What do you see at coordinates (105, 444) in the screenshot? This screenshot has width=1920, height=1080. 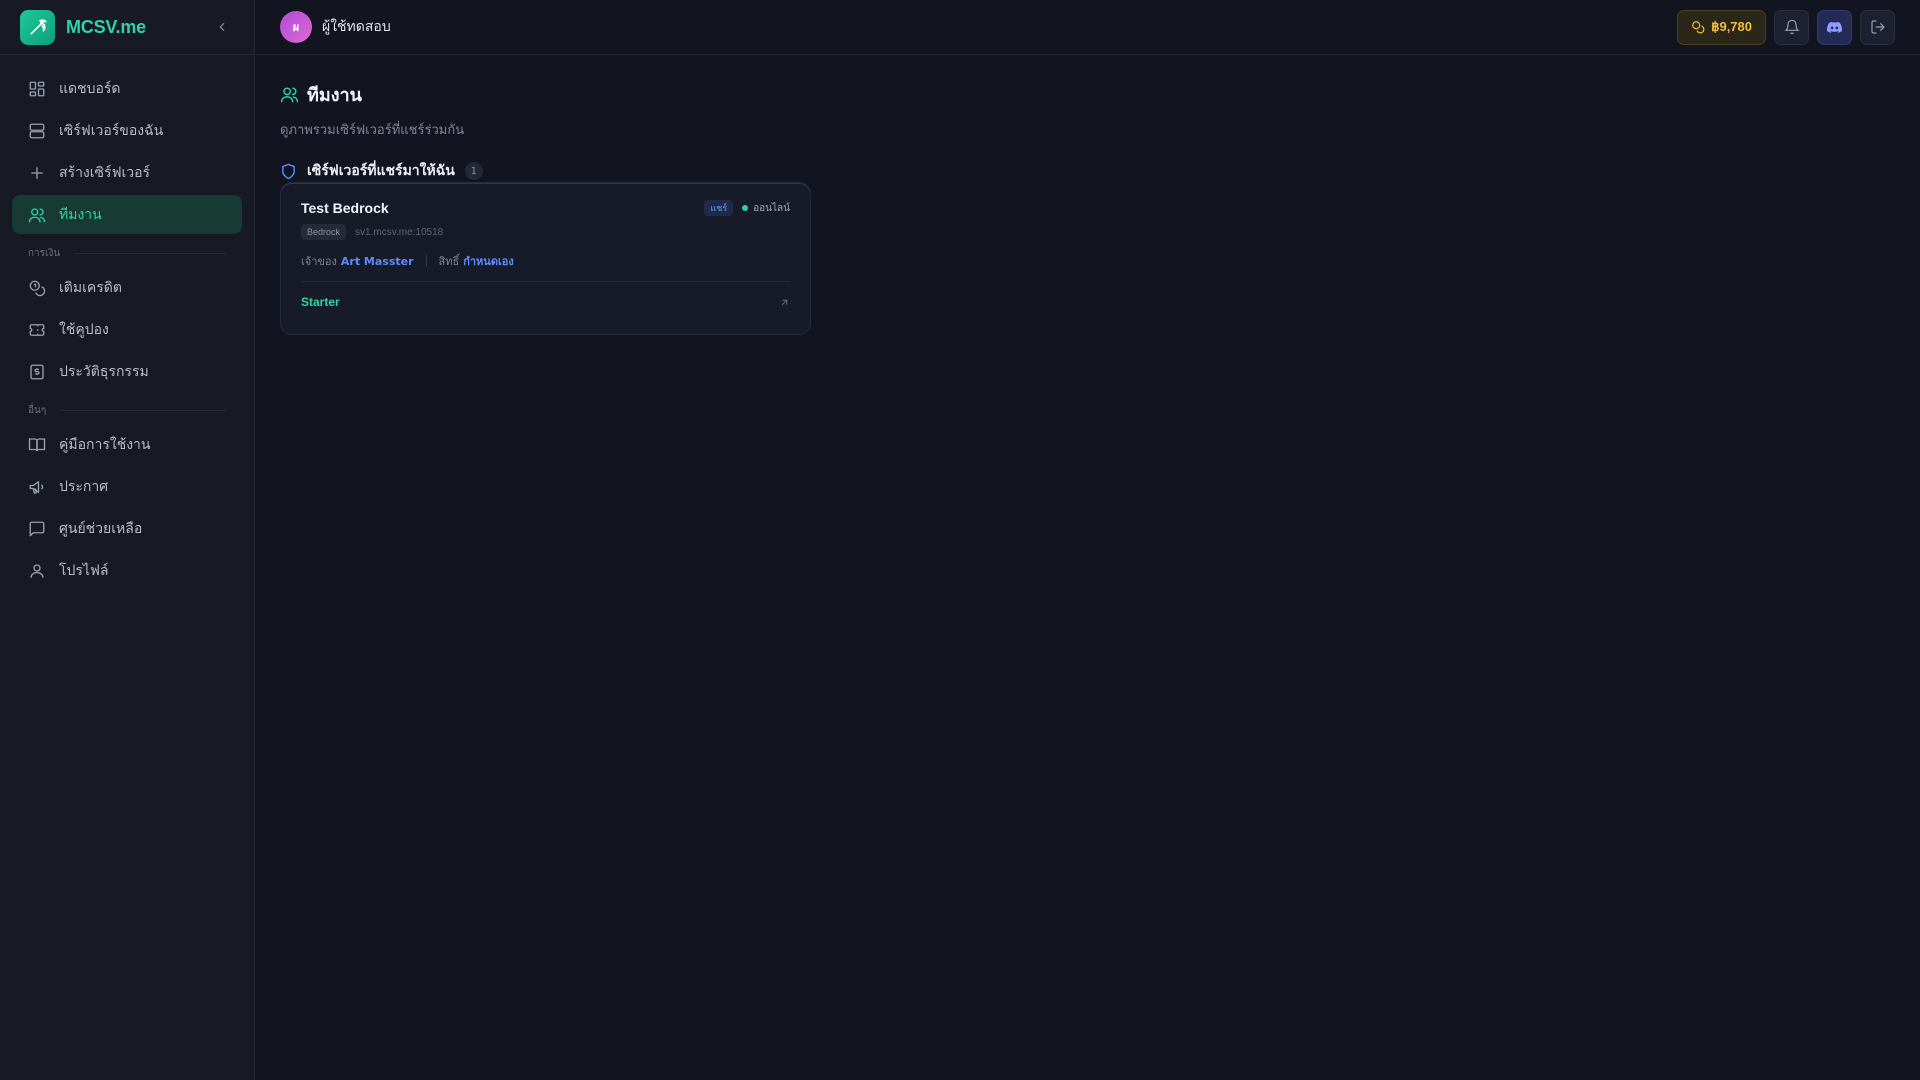 I see `sidebar-item-label: คู่มือการใช้งาน` at bounding box center [105, 444].